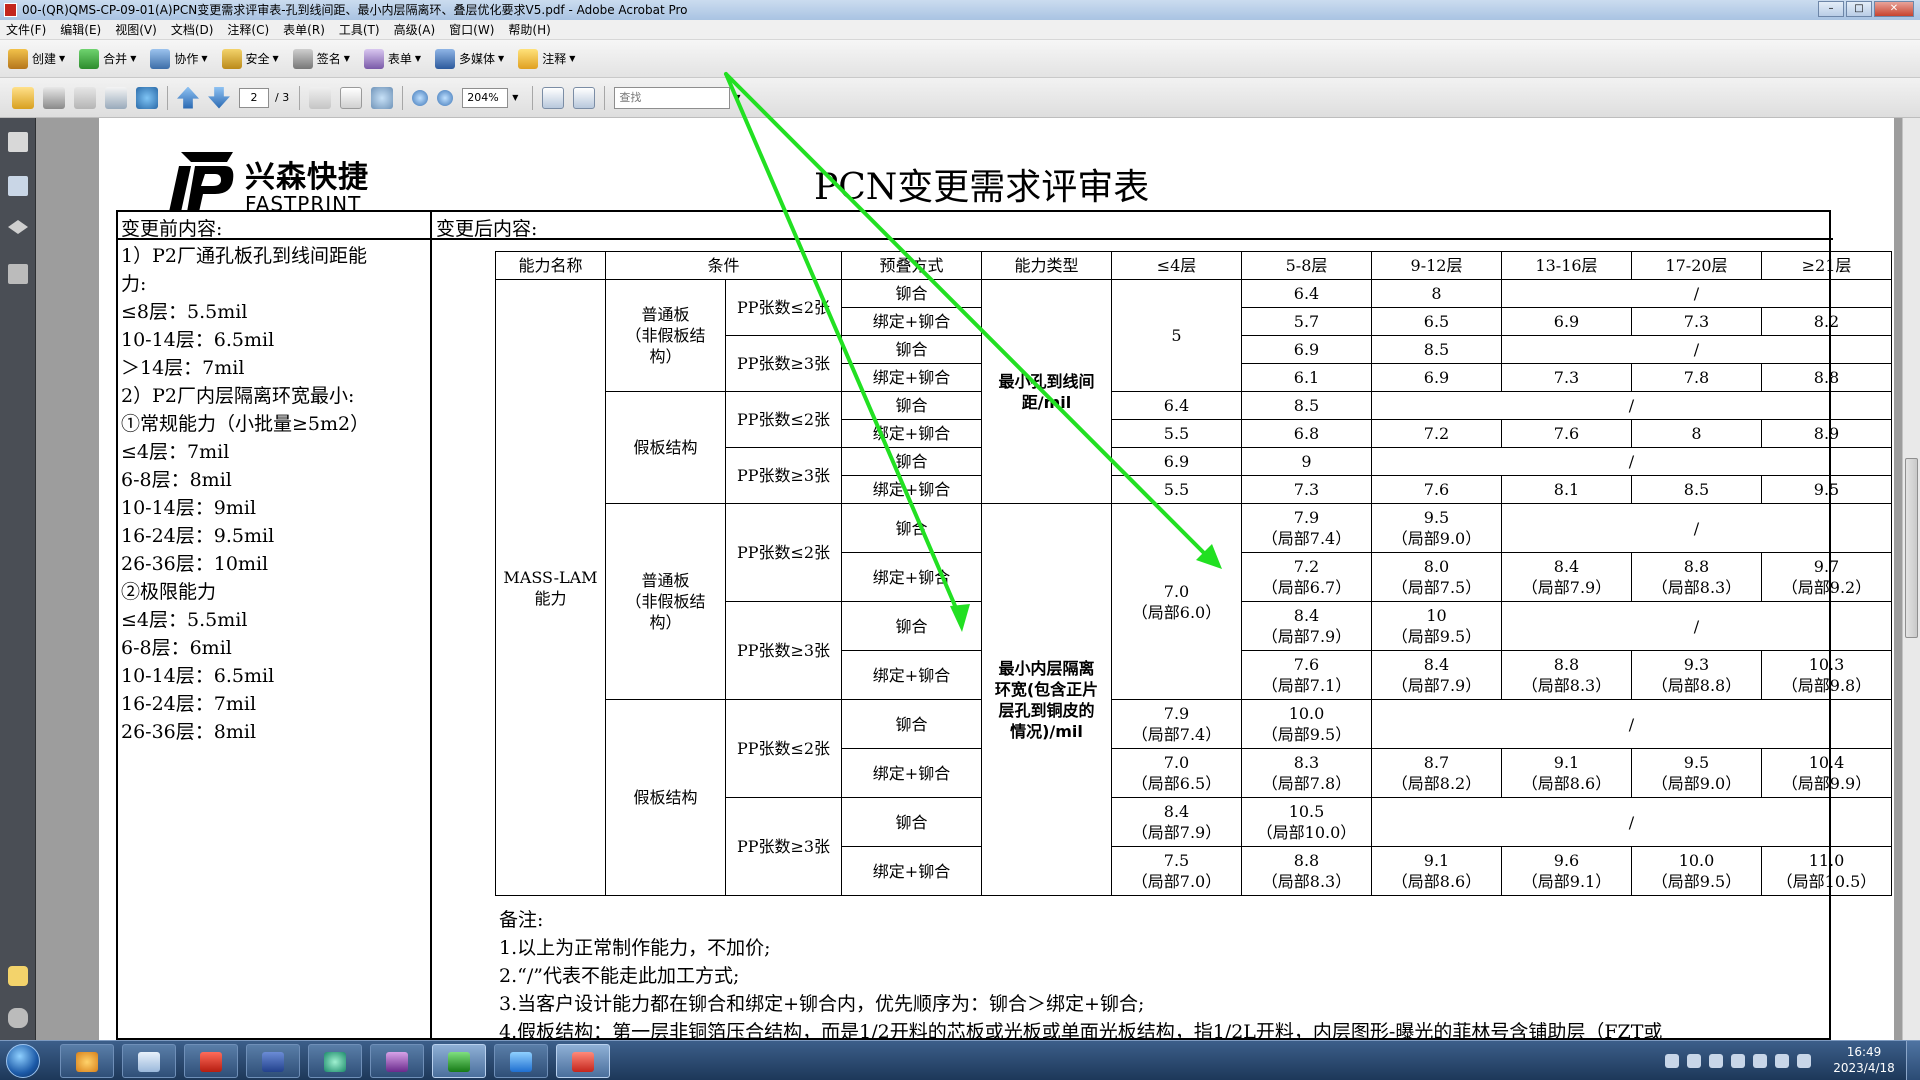  What do you see at coordinates (304, 29) in the screenshot?
I see `menu-forms: 表单(R)` at bounding box center [304, 29].